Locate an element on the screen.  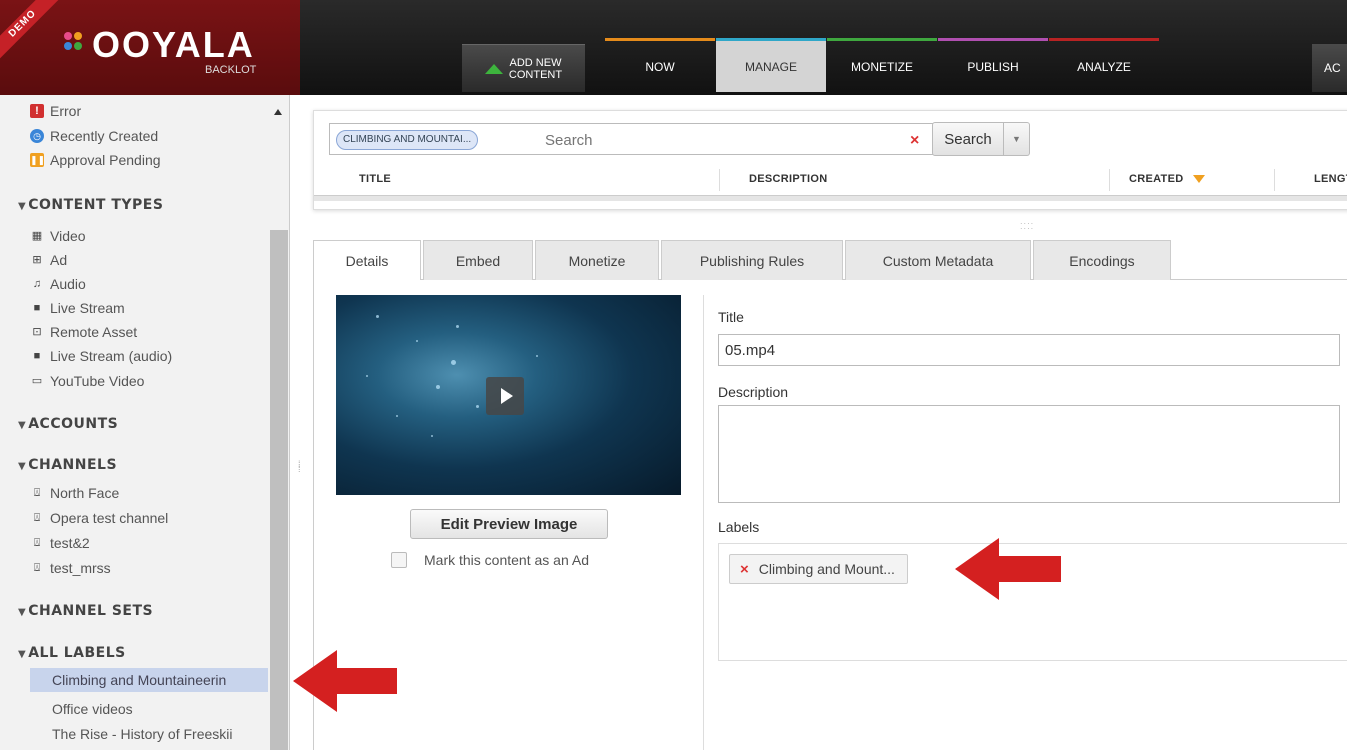
sidebar-item-youtube-video: ▭ YouTube Video is located at coordinates (87, 381).